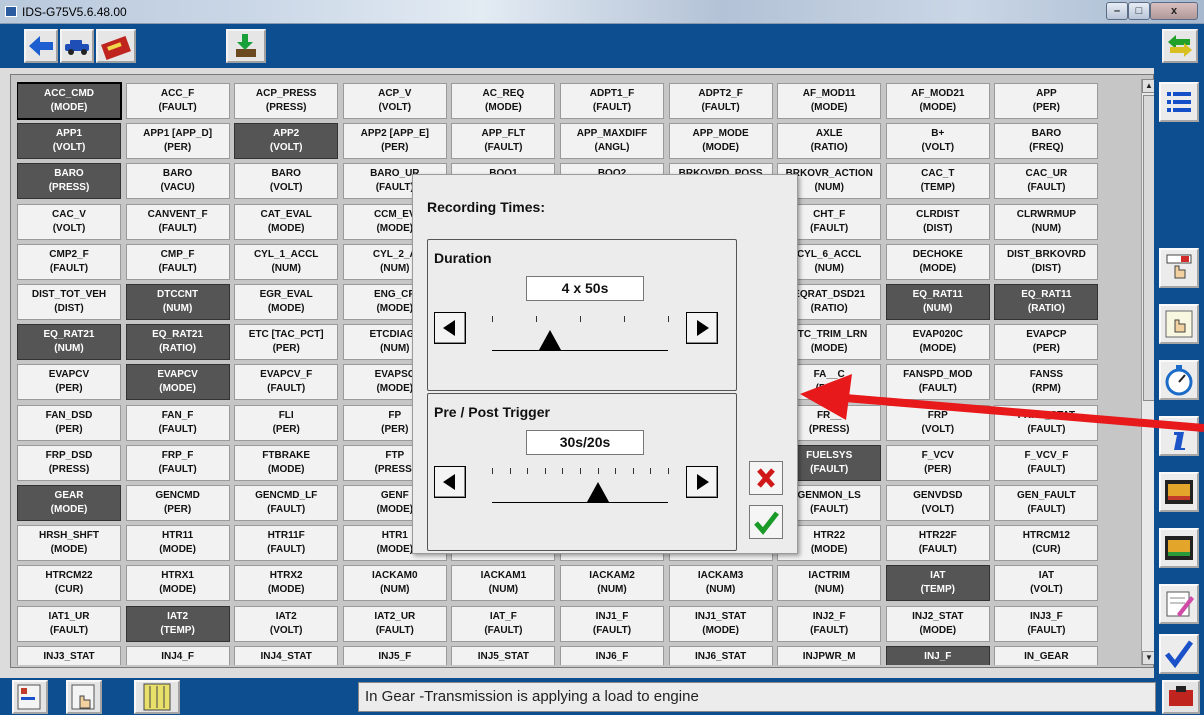  I want to click on duration-slider-thumb, so click(550, 340).